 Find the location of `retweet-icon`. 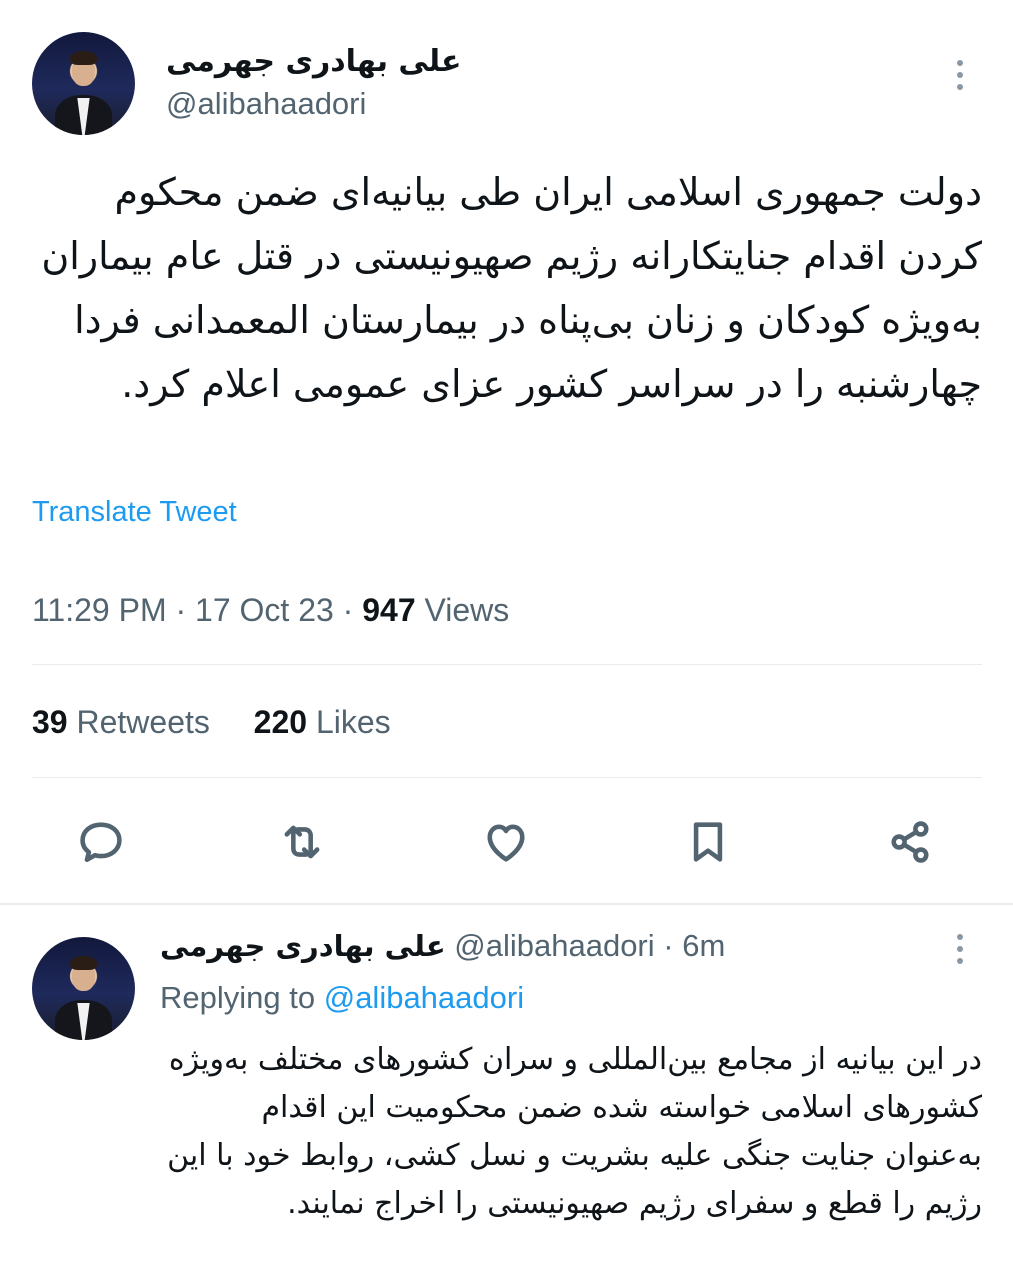

retweet-icon is located at coordinates (302, 842).